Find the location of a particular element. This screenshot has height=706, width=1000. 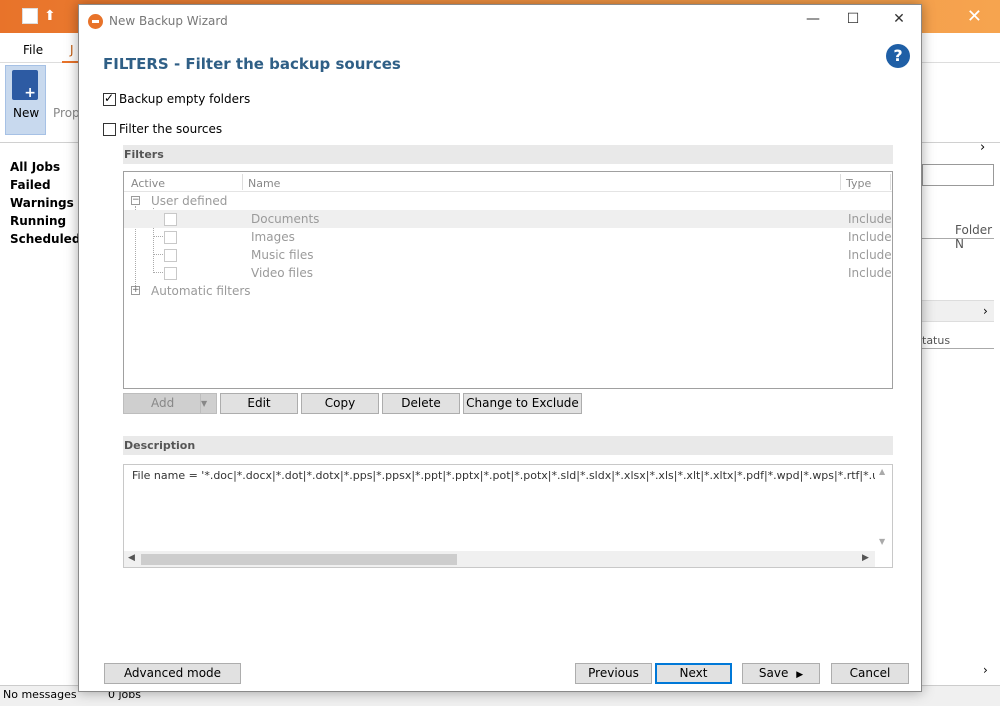

filter-name: Documents is located at coordinates (285, 219).